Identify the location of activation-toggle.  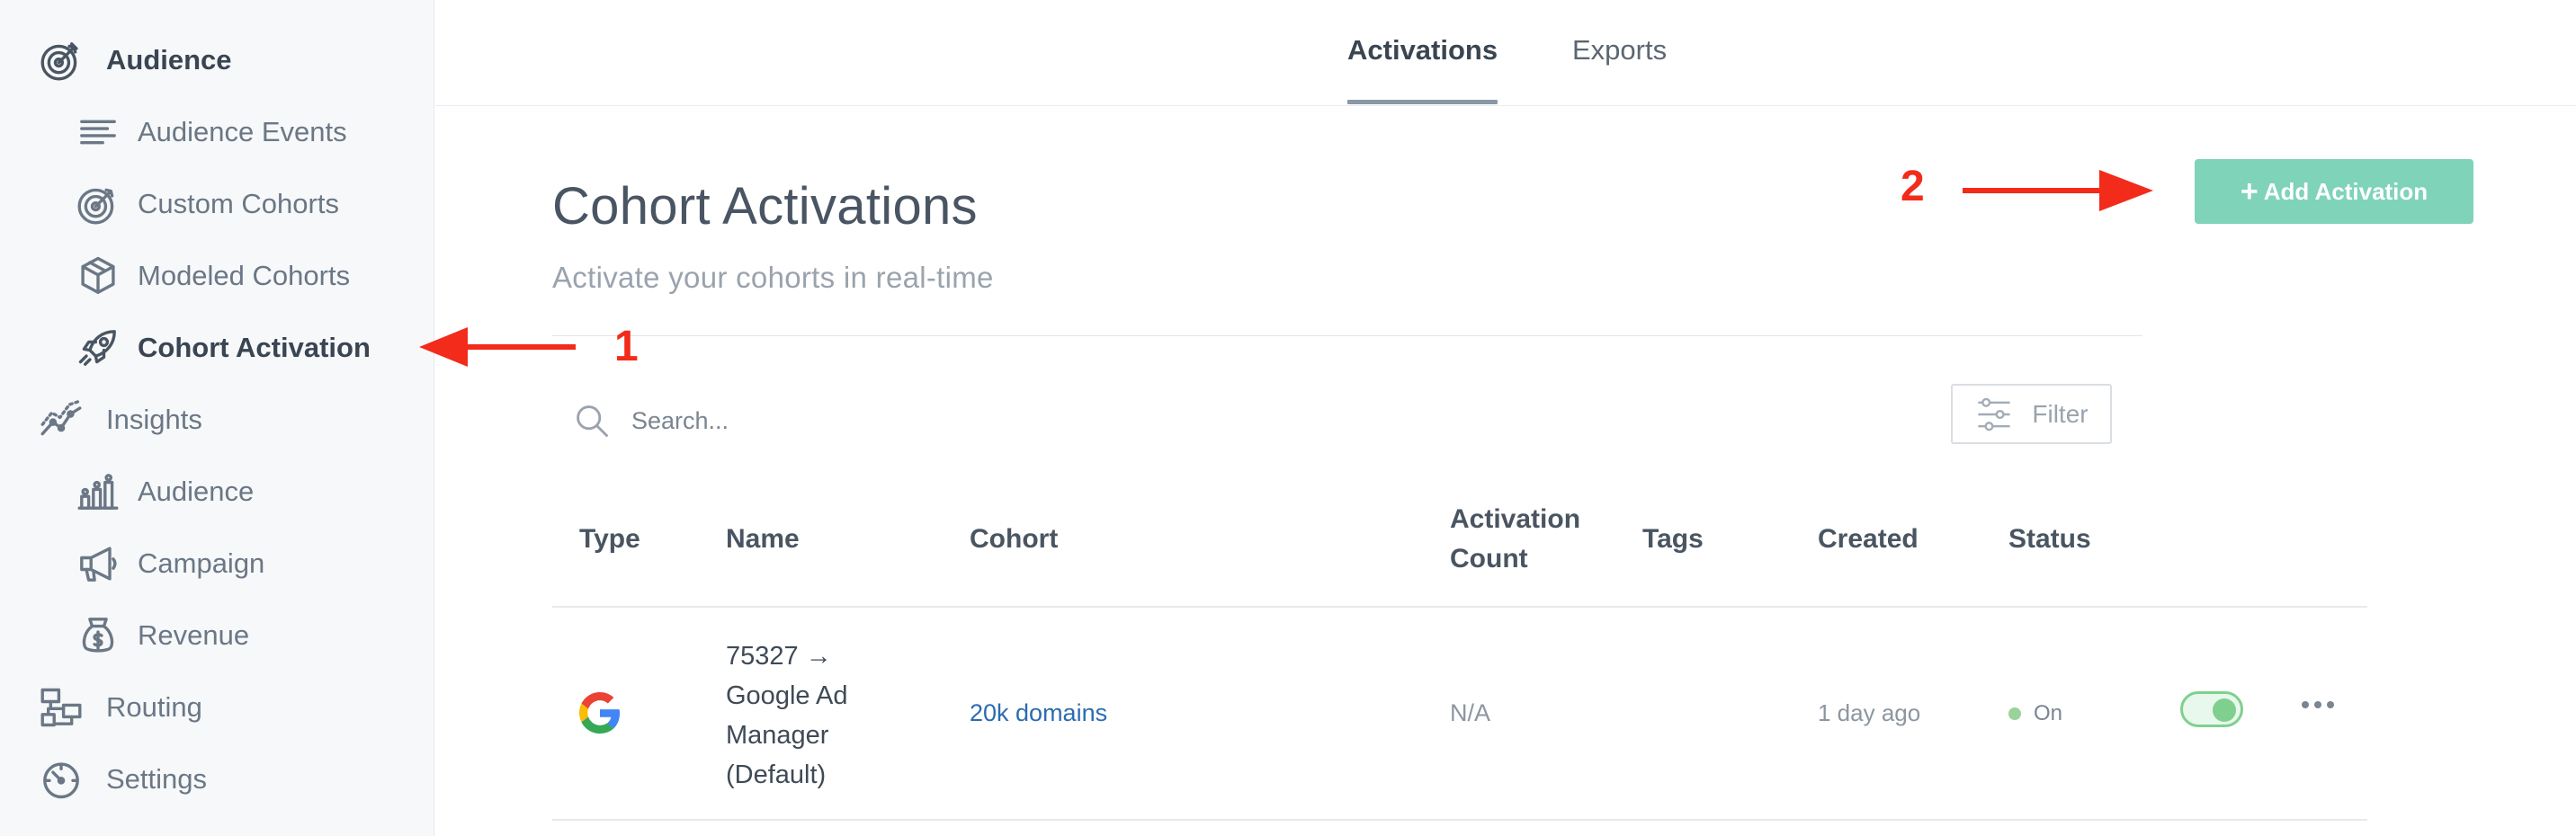
(2211, 709).